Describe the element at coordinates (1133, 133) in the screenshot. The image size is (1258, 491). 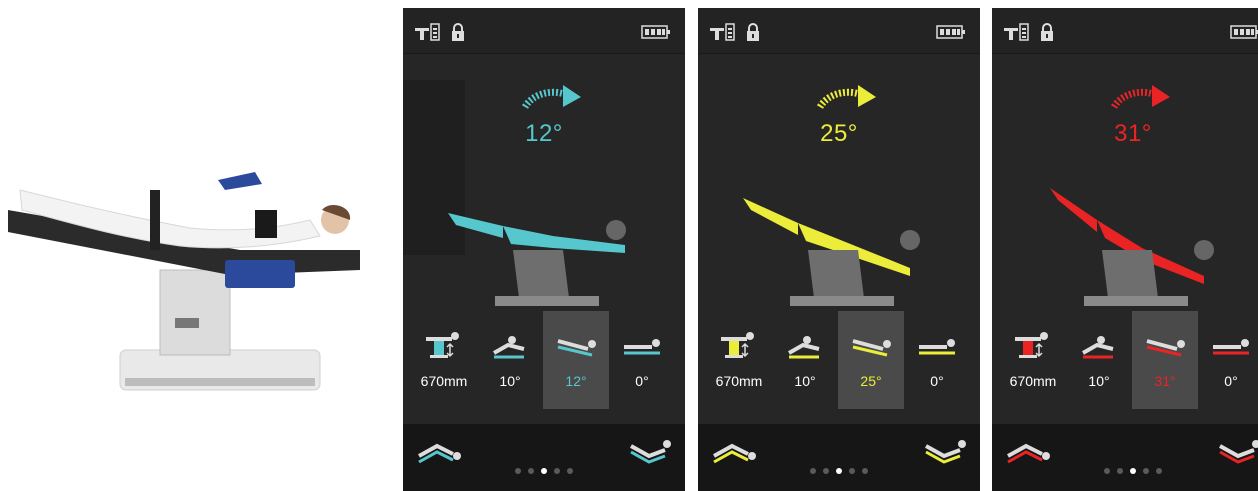
I see `tilt-angle-display: 31°` at that location.